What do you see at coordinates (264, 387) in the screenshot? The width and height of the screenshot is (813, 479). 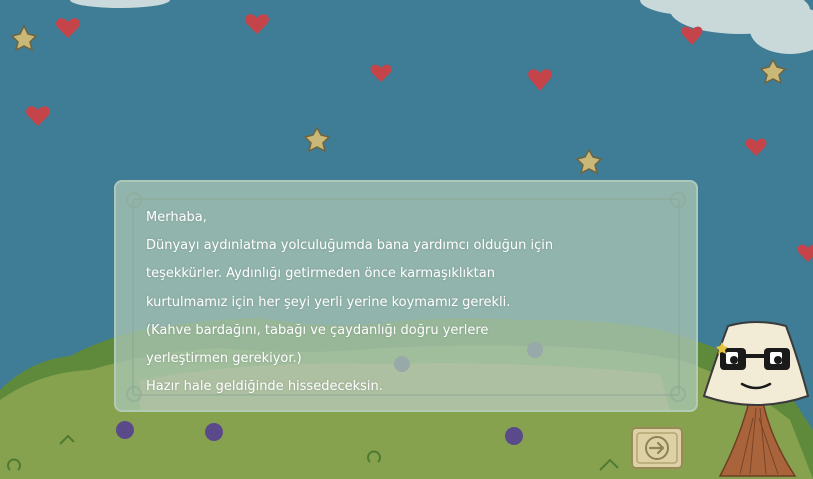 I see `dialog-line: Hazır hale geldiğinde hissedeceksin.` at bounding box center [264, 387].